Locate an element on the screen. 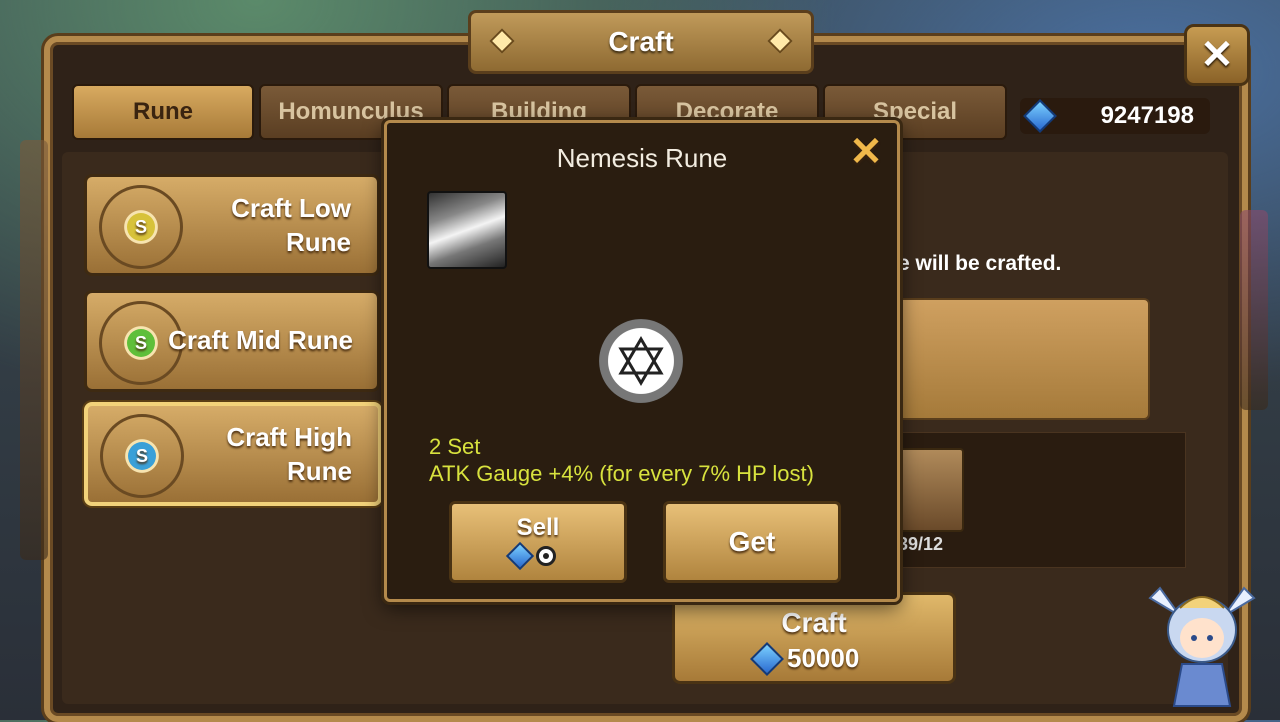 Image resolution: width=1280 pixels, height=722 pixels. label-line: Craft Mid Rune is located at coordinates (260, 340).